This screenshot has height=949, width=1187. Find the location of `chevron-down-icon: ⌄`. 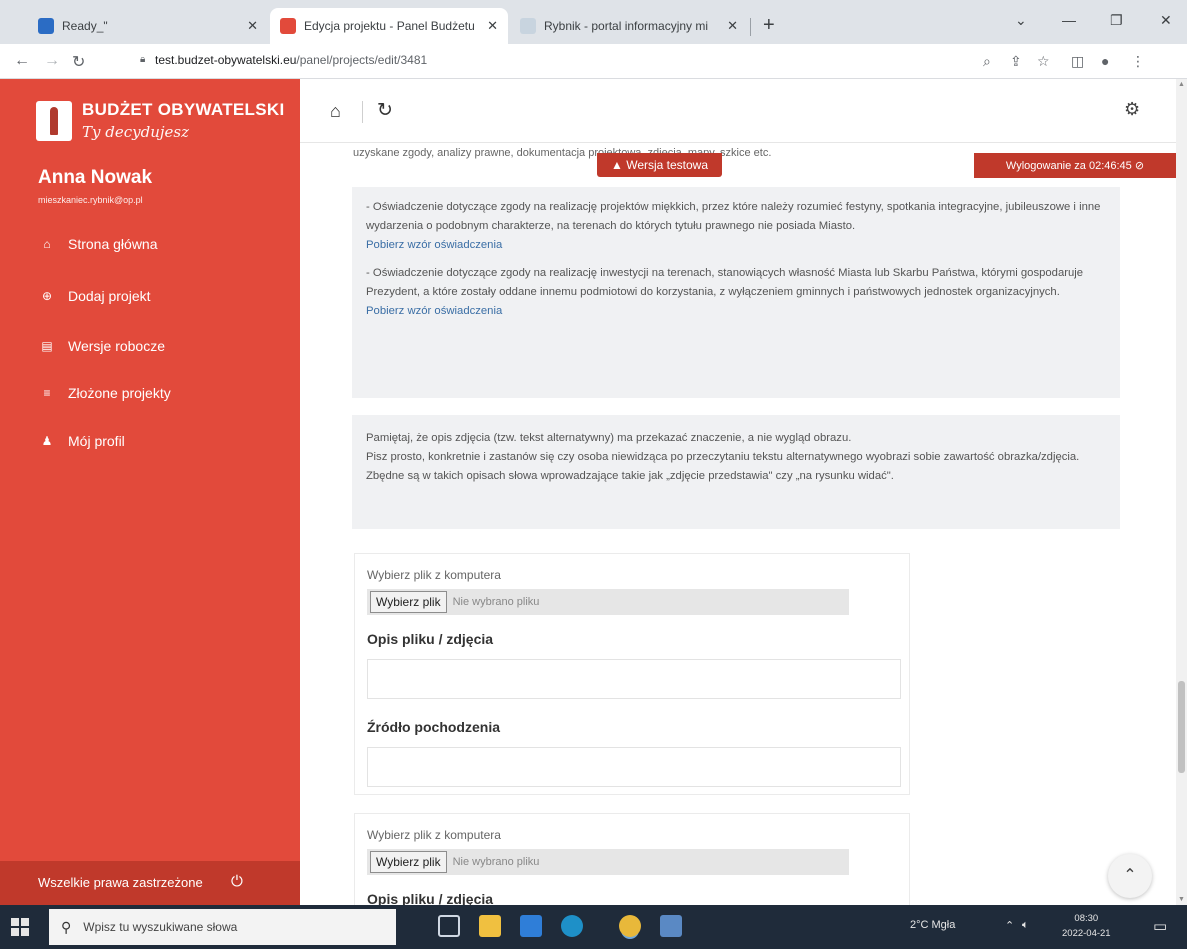

chevron-down-icon: ⌄ is located at coordinates (1021, 20).